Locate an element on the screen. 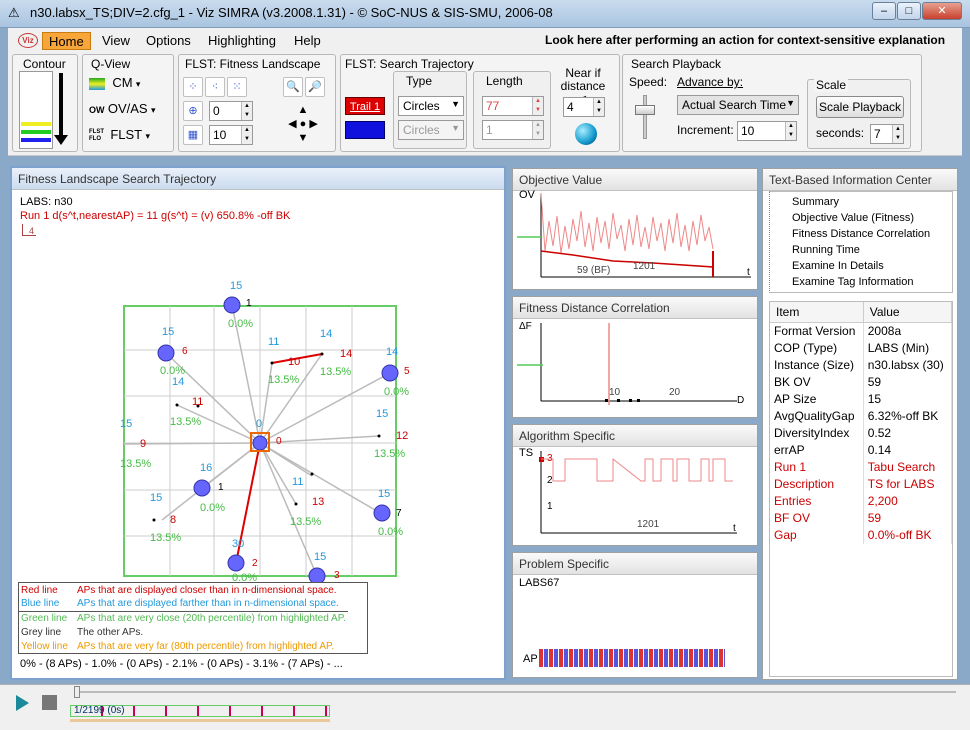 This screenshot has width=970, height=730. close-button: ✕ is located at coordinates (942, 11).